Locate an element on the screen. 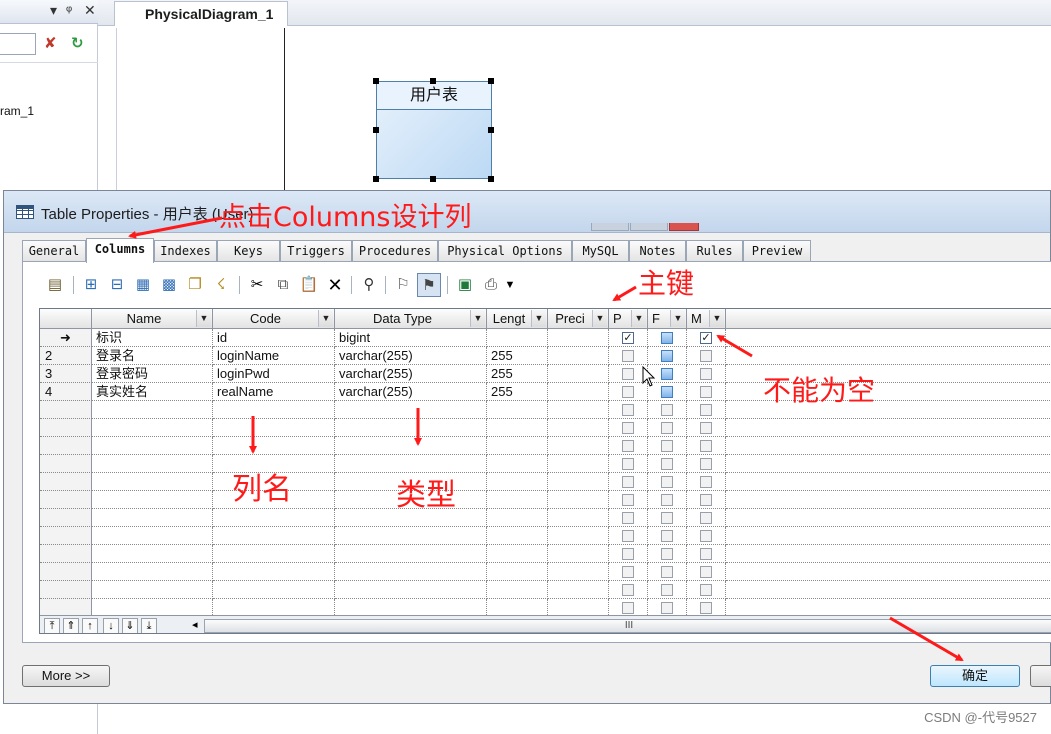 The height and width of the screenshot is (734, 1051). arrow-to-columns-tab is located at coordinates (175, 227).